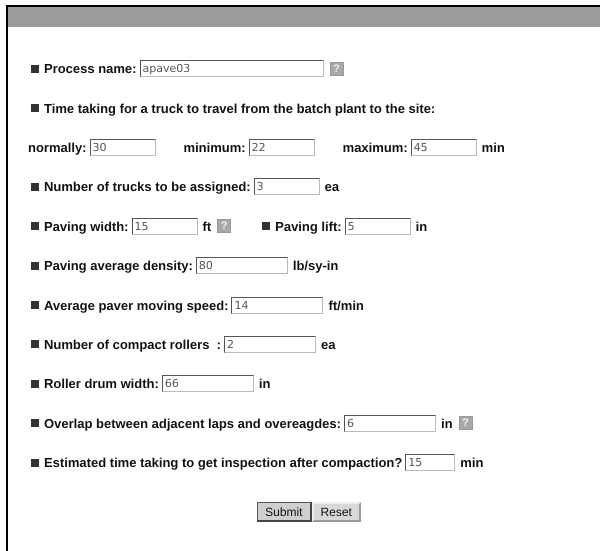 The image size is (600, 551). What do you see at coordinates (240, 108) in the screenshot?
I see `field-label: Time taking for a truck to travel from the batch plant to the site:` at bounding box center [240, 108].